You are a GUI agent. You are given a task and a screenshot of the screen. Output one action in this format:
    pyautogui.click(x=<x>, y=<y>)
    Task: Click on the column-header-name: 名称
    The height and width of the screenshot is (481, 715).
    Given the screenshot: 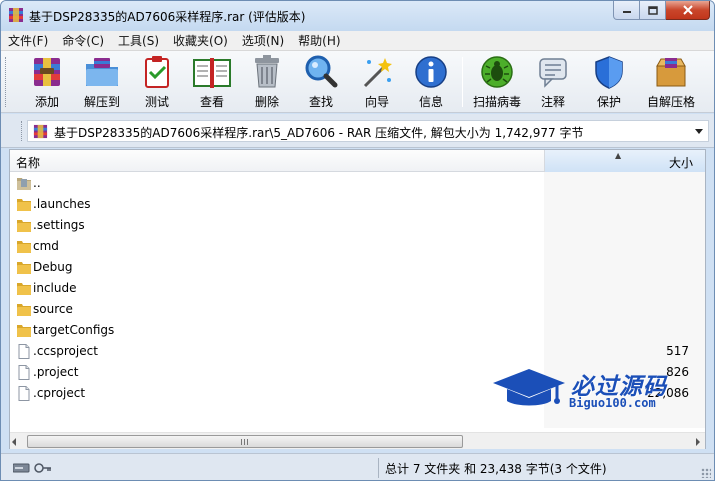 What is the action you would take?
    pyautogui.click(x=28, y=162)
    